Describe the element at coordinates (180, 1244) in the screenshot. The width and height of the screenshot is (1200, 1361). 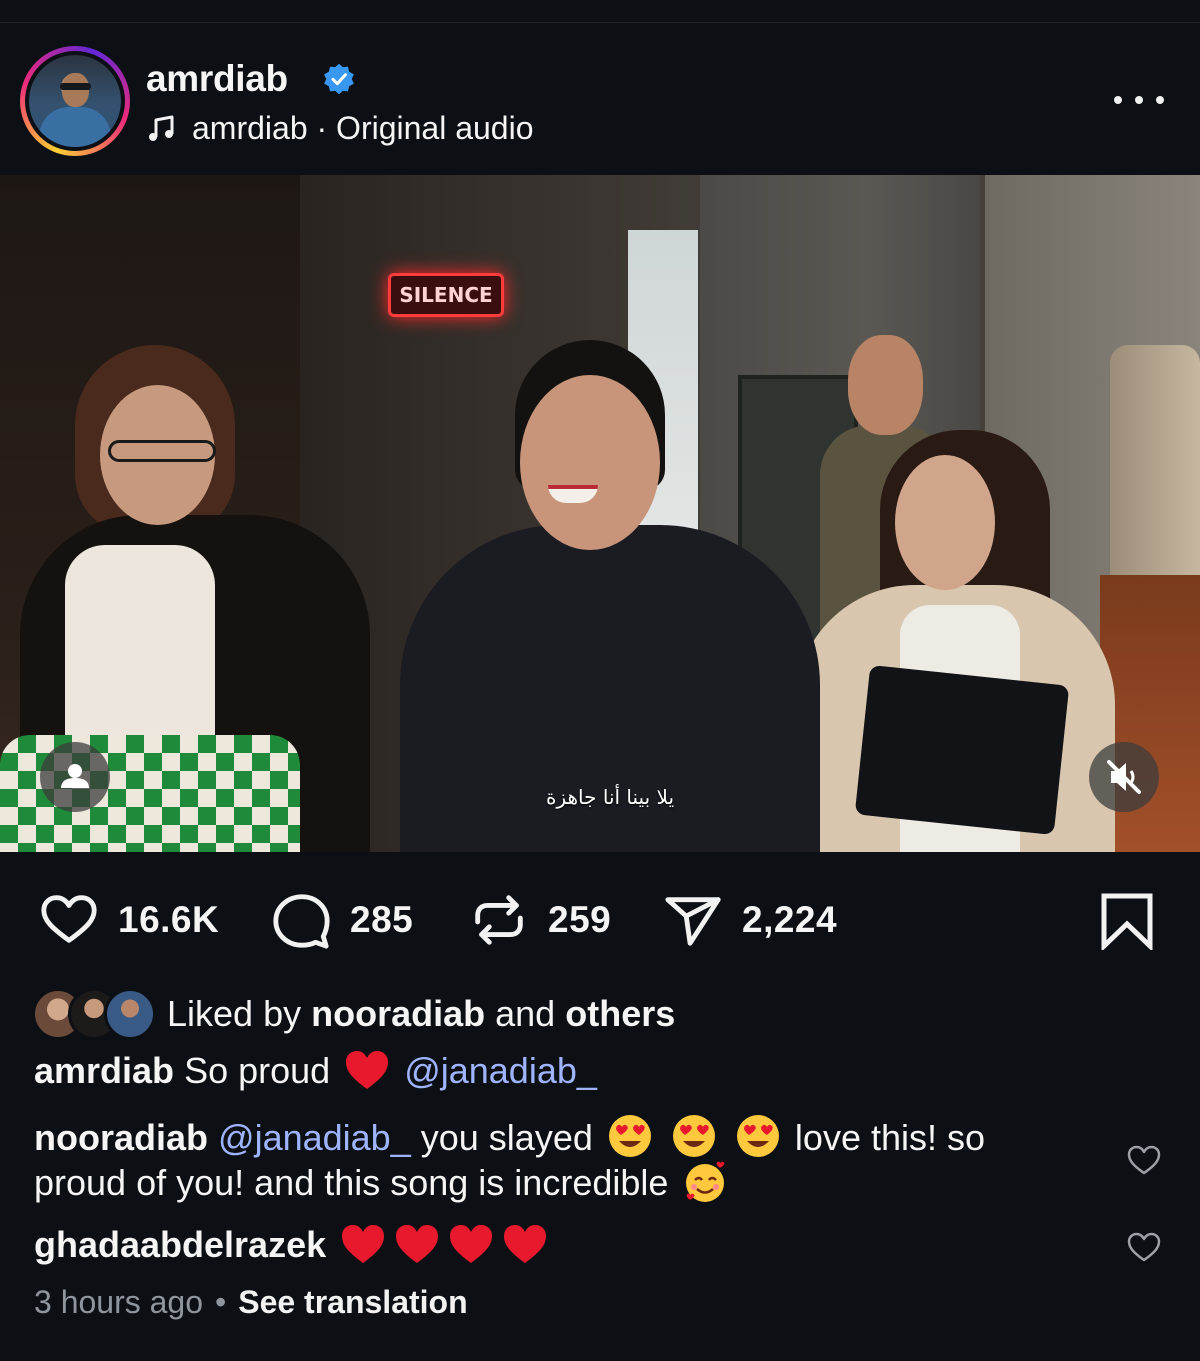
I see `comment-username: ghadaabdelrazek` at that location.